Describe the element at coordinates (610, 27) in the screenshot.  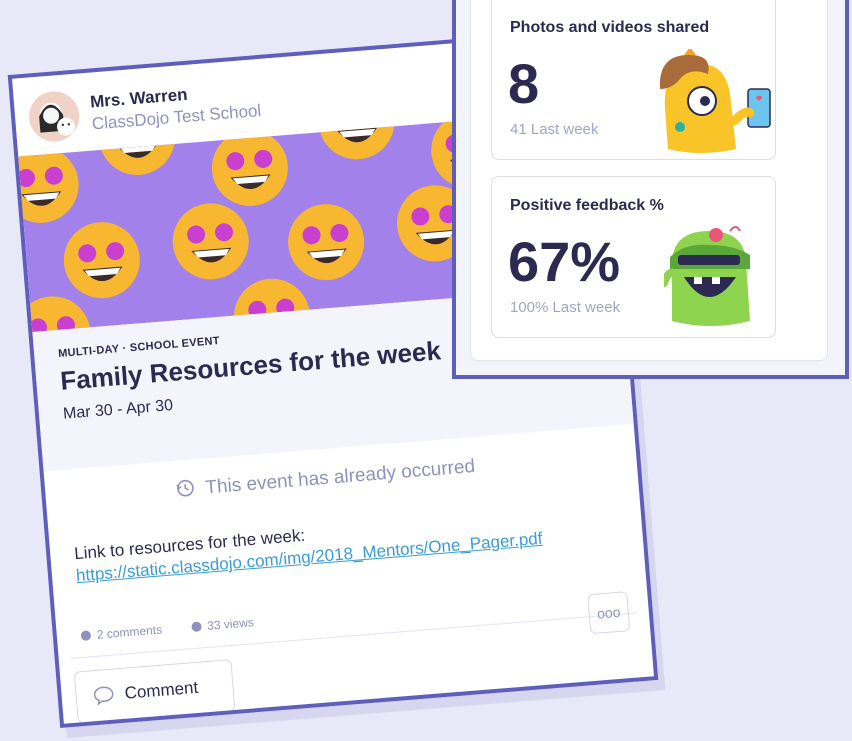
I see `stat-title: Photos and videos shared` at that location.